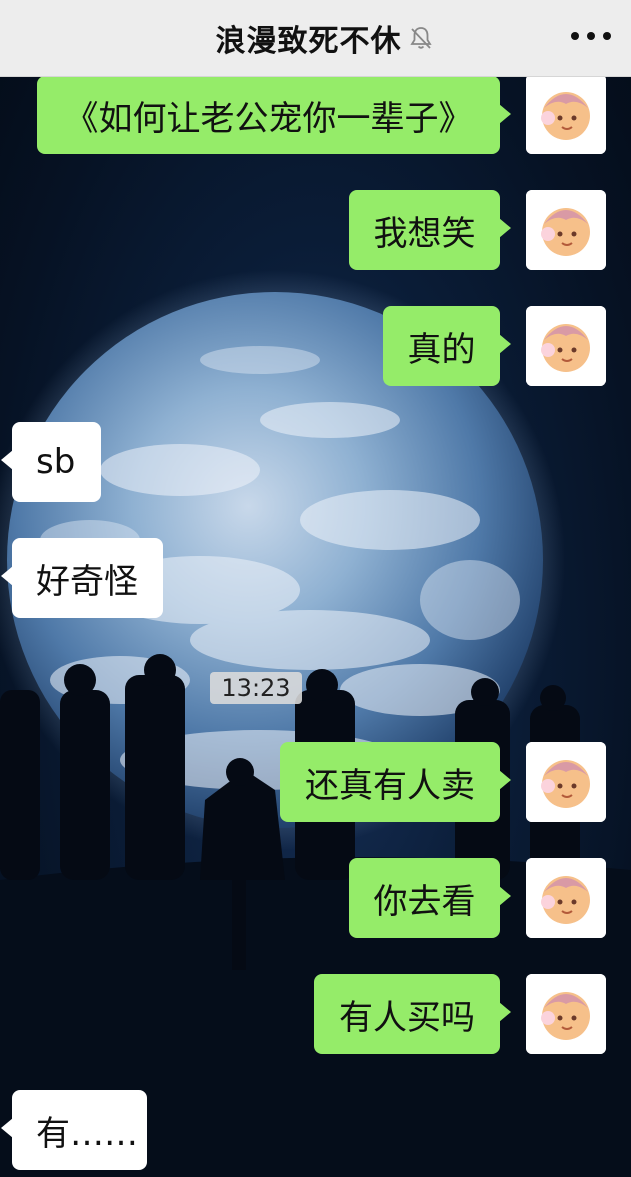 This screenshot has width=631, height=1177. What do you see at coordinates (424, 901) in the screenshot?
I see `message-text: 你去看` at bounding box center [424, 901].